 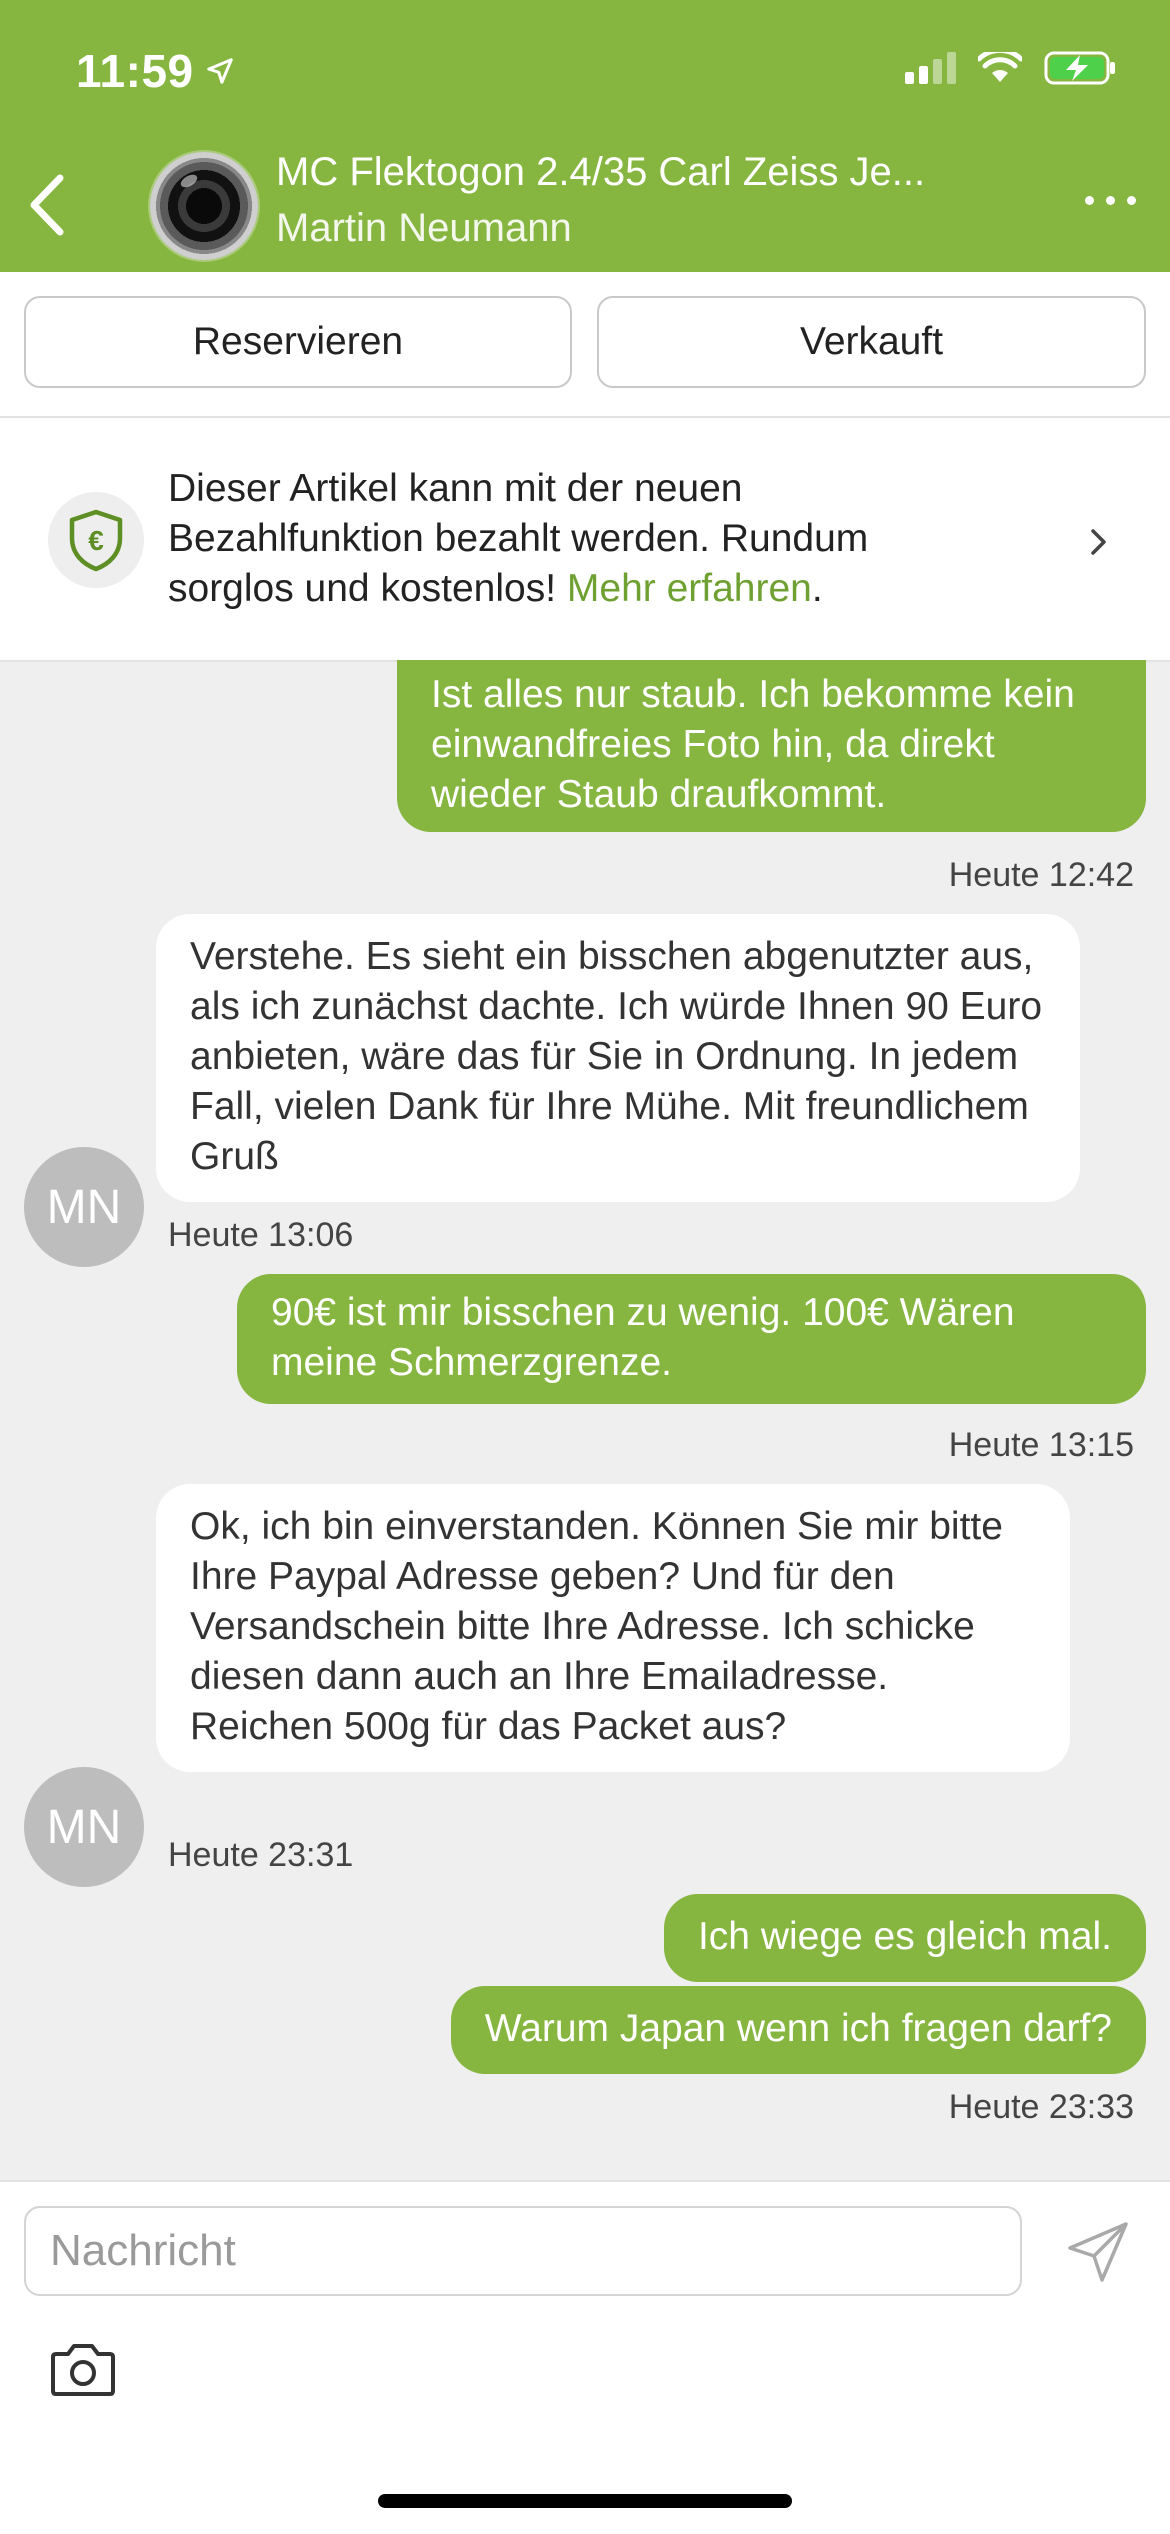 I want to click on signal-icon, so click(x=930, y=68).